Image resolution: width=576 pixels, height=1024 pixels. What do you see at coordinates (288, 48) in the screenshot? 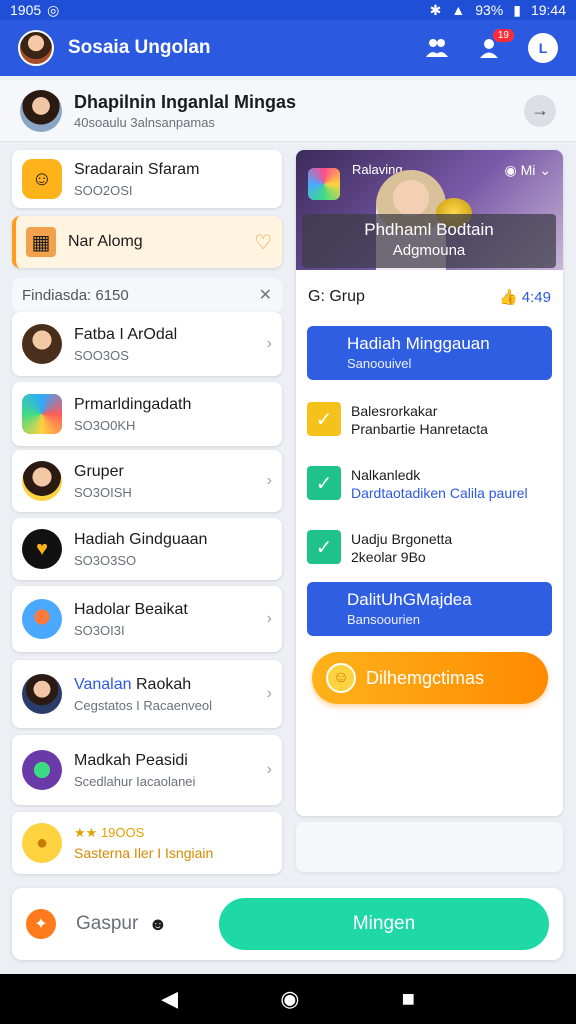
I see `app-bar: Sosaia Ungolan 19 L` at bounding box center [288, 48].